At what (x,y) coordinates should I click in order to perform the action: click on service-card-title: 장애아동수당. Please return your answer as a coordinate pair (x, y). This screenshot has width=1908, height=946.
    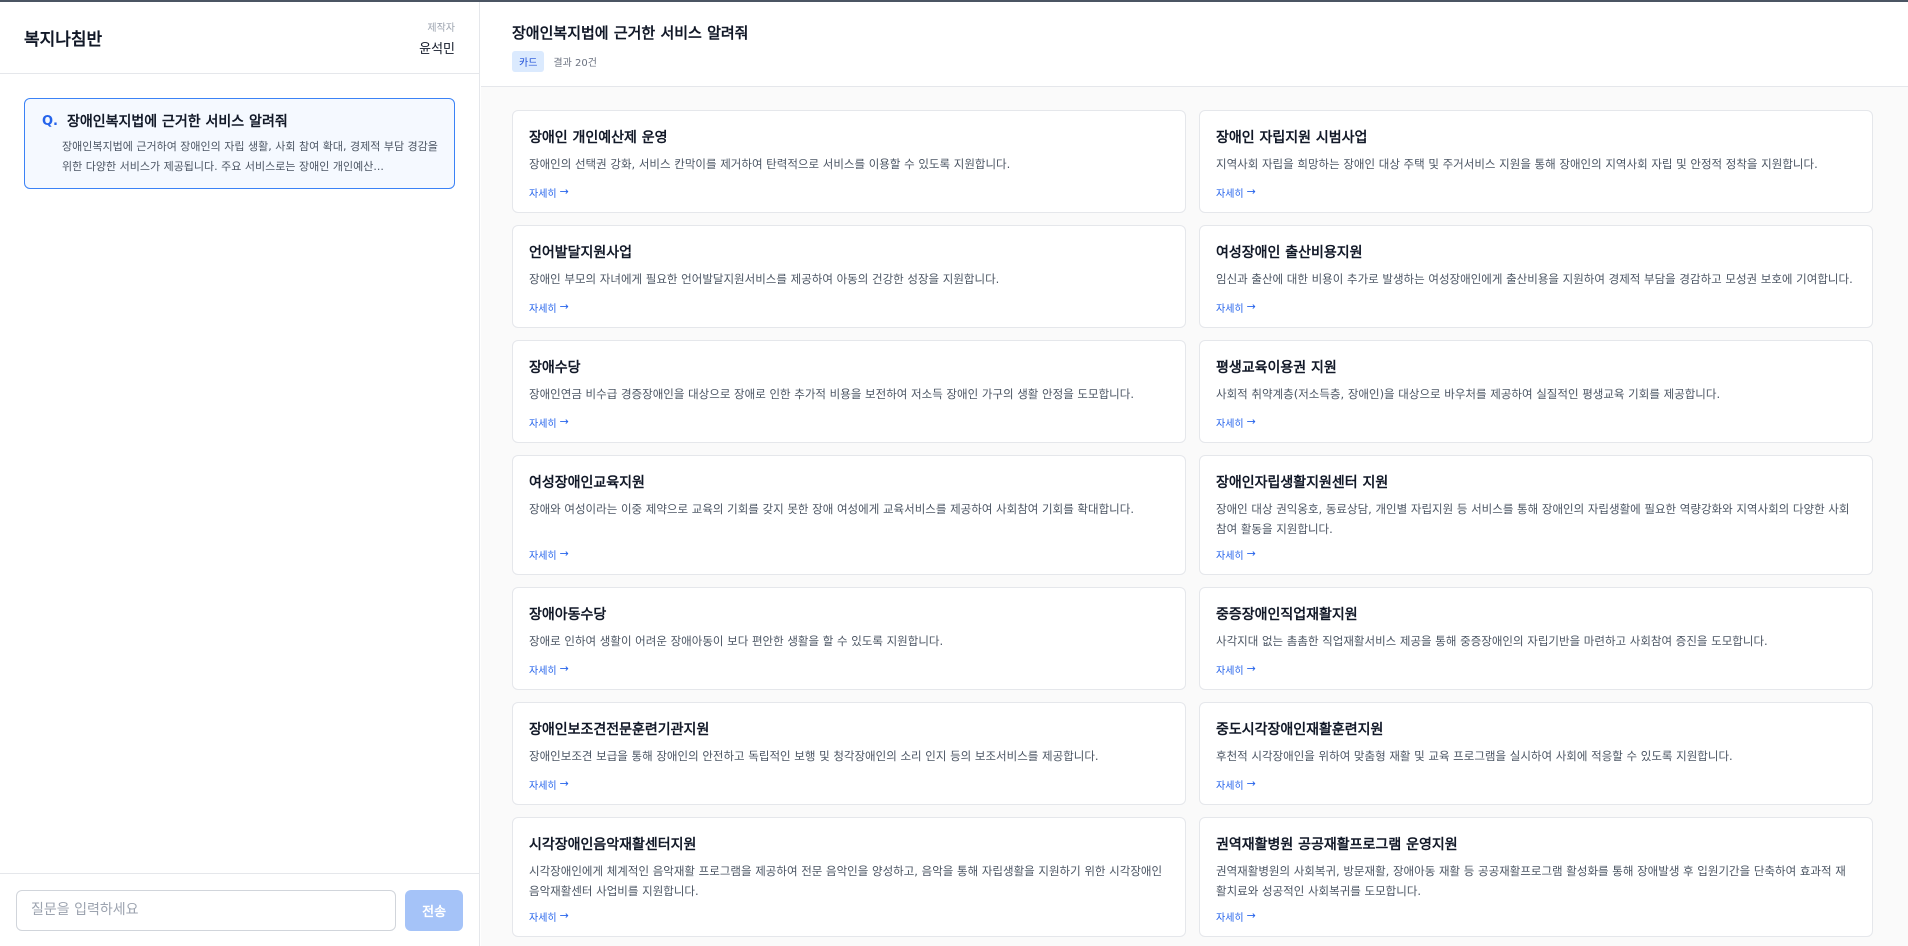
    Looking at the image, I should click on (568, 615).